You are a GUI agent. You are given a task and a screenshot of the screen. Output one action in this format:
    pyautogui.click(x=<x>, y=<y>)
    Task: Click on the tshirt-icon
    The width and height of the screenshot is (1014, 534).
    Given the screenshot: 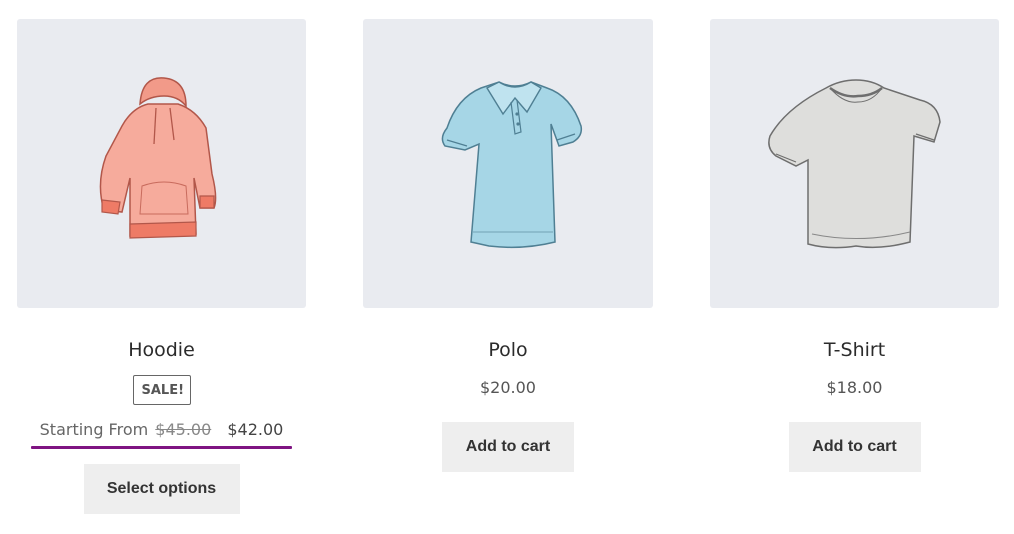 What is the action you would take?
    pyautogui.click(x=854, y=163)
    